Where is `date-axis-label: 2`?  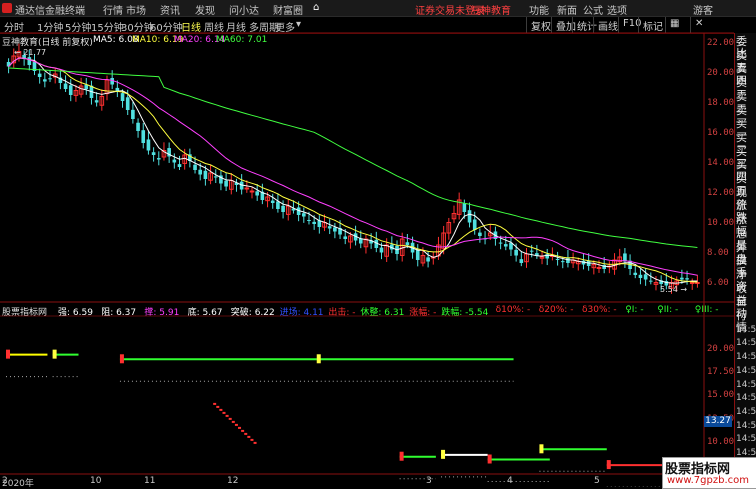
date-axis-label: 2 is located at coordinates (5, 481).